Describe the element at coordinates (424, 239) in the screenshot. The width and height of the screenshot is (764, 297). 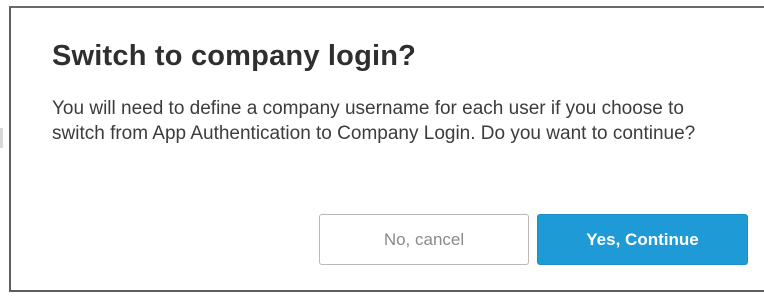
I see `cancel-button: No, cancel` at that location.